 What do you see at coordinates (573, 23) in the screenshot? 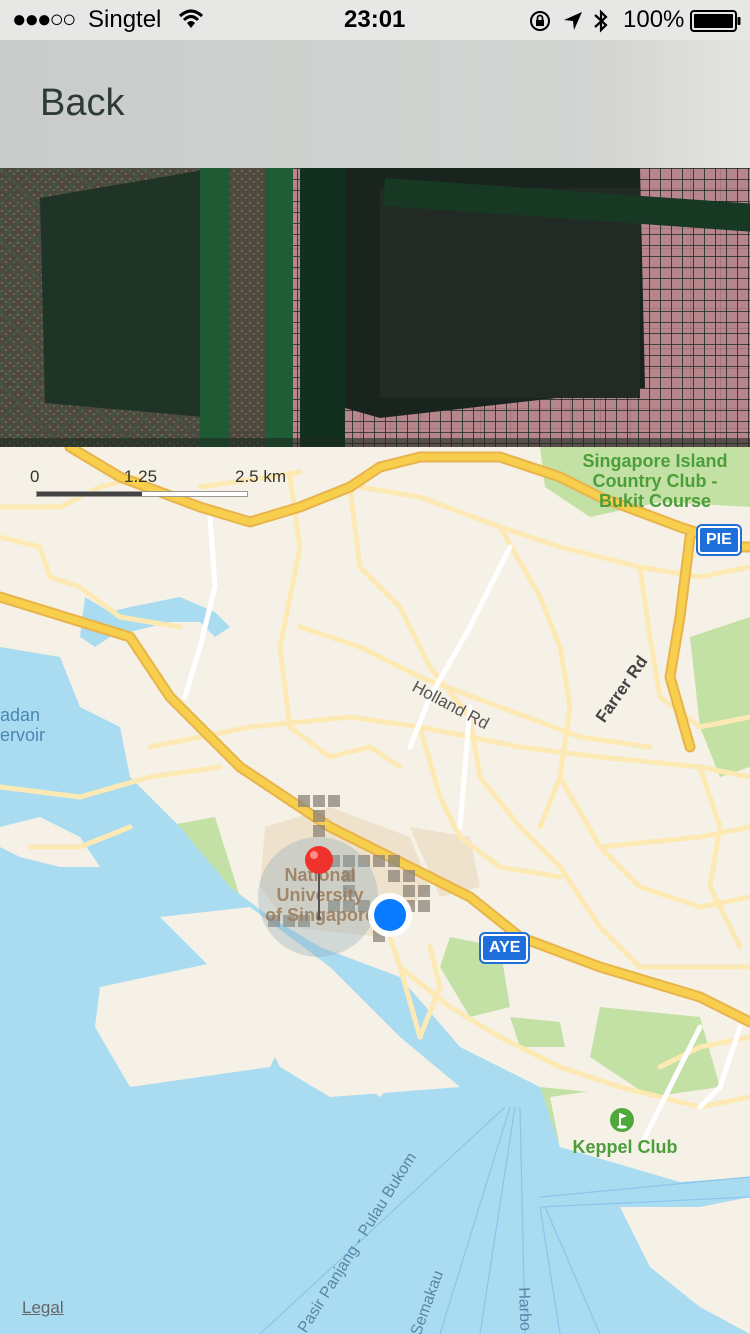
I see `location-arrow-icon` at bounding box center [573, 23].